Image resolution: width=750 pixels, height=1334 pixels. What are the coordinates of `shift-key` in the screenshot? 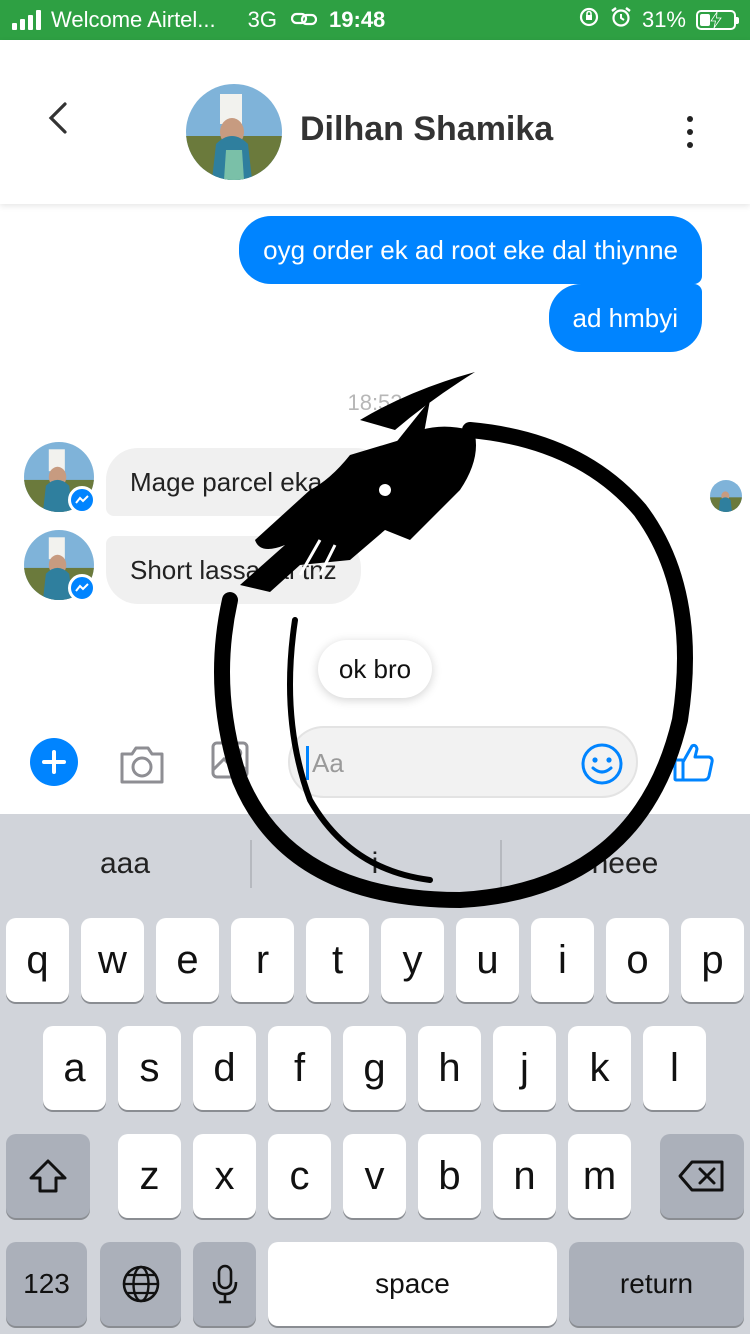 It's located at (48, 1176).